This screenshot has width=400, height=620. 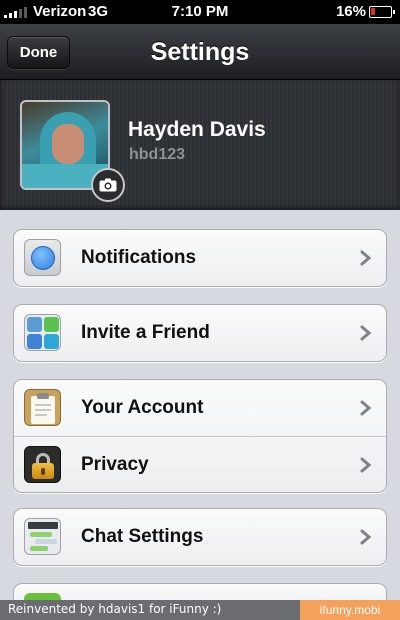 I want to click on invite-friend-icon, so click(x=42, y=332).